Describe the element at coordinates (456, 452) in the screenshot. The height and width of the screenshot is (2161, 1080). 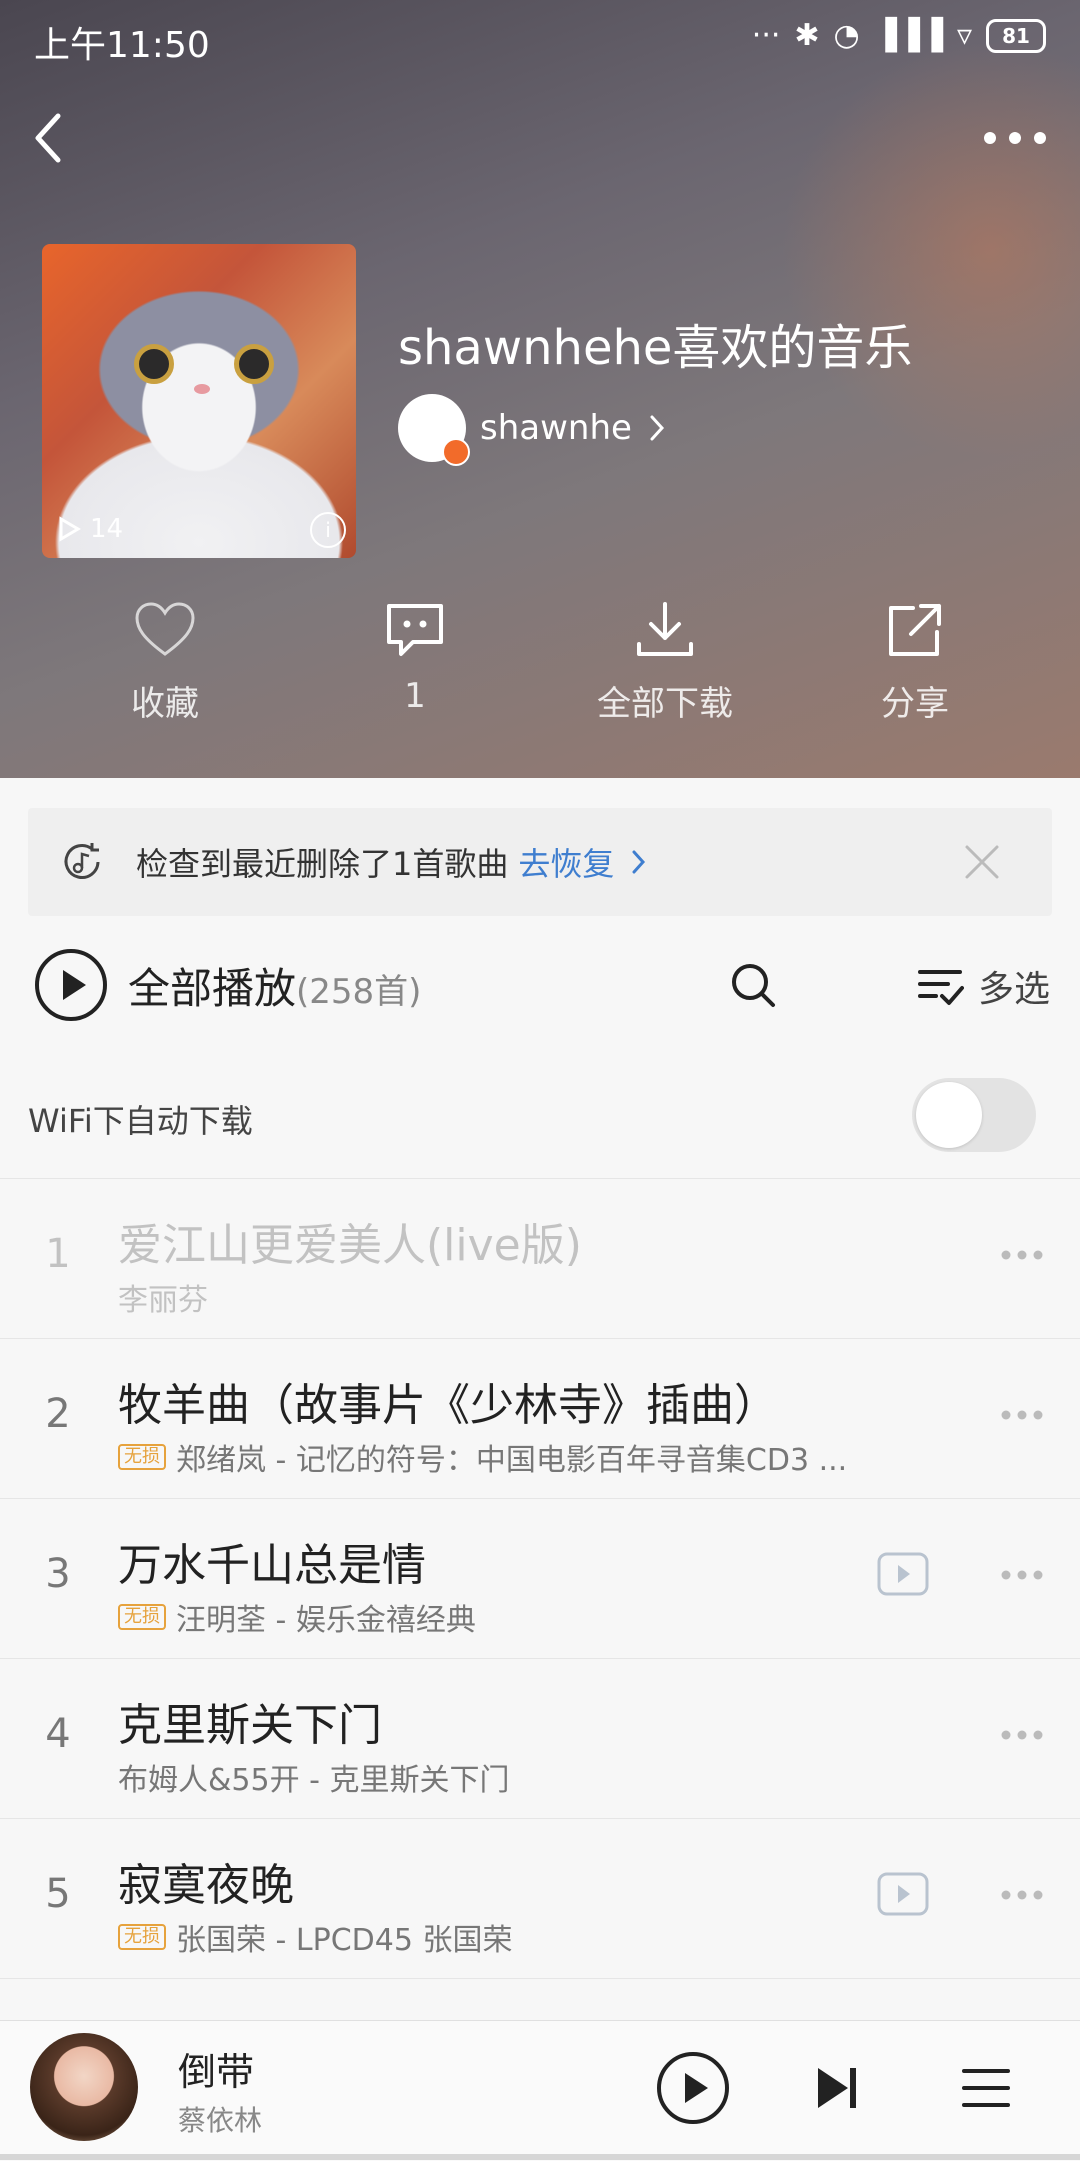
I see `vip-badge-icon` at that location.